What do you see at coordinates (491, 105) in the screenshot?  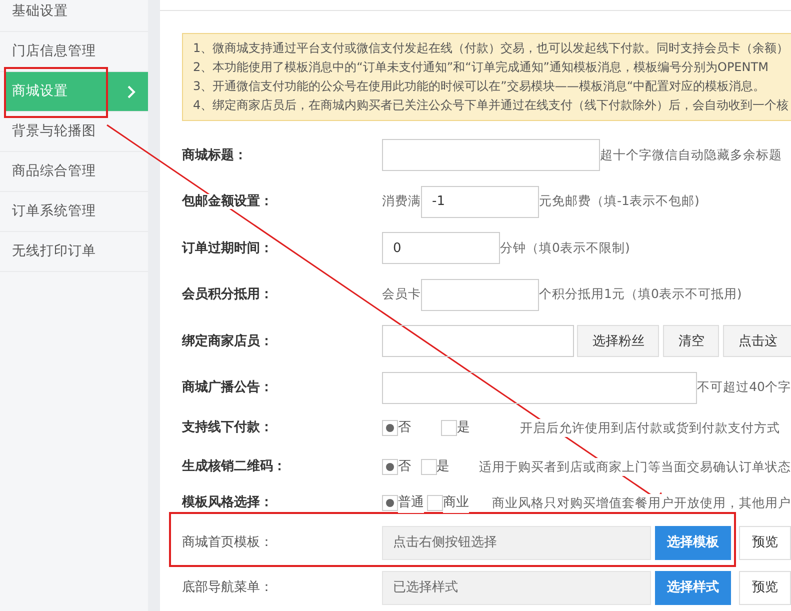 I see `notice-line: 4、绑定商家店员后，在商城内购买者已关注公众号下单并通过在线支付（线下付款除外）后，会自动收到一个核` at bounding box center [491, 105].